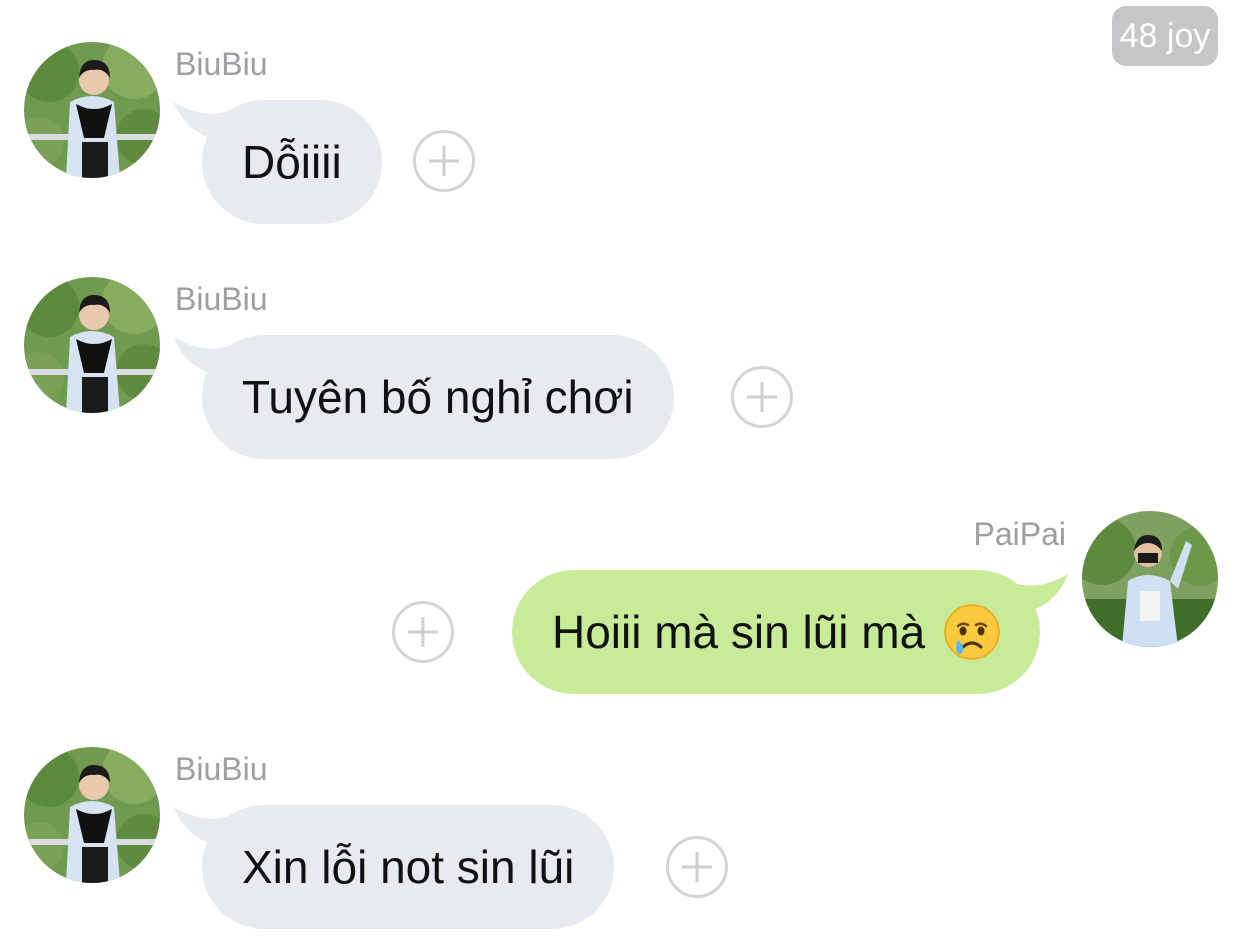 Image resolution: width=1242 pixels, height=948 pixels. I want to click on message-bubble: Dỗiiii, so click(292, 162).